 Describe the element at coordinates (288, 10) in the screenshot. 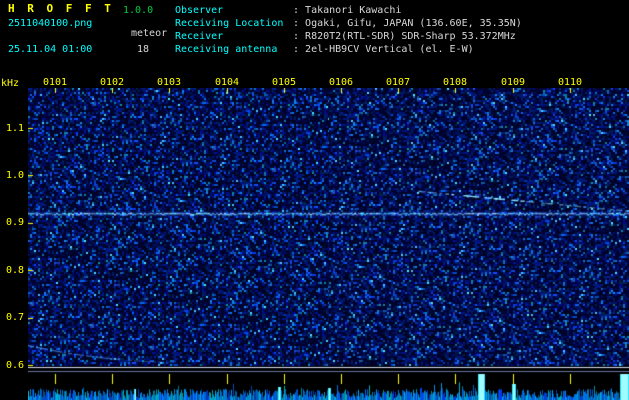

I see `info-row-observer: Observer: Takanori Kawachi` at that location.